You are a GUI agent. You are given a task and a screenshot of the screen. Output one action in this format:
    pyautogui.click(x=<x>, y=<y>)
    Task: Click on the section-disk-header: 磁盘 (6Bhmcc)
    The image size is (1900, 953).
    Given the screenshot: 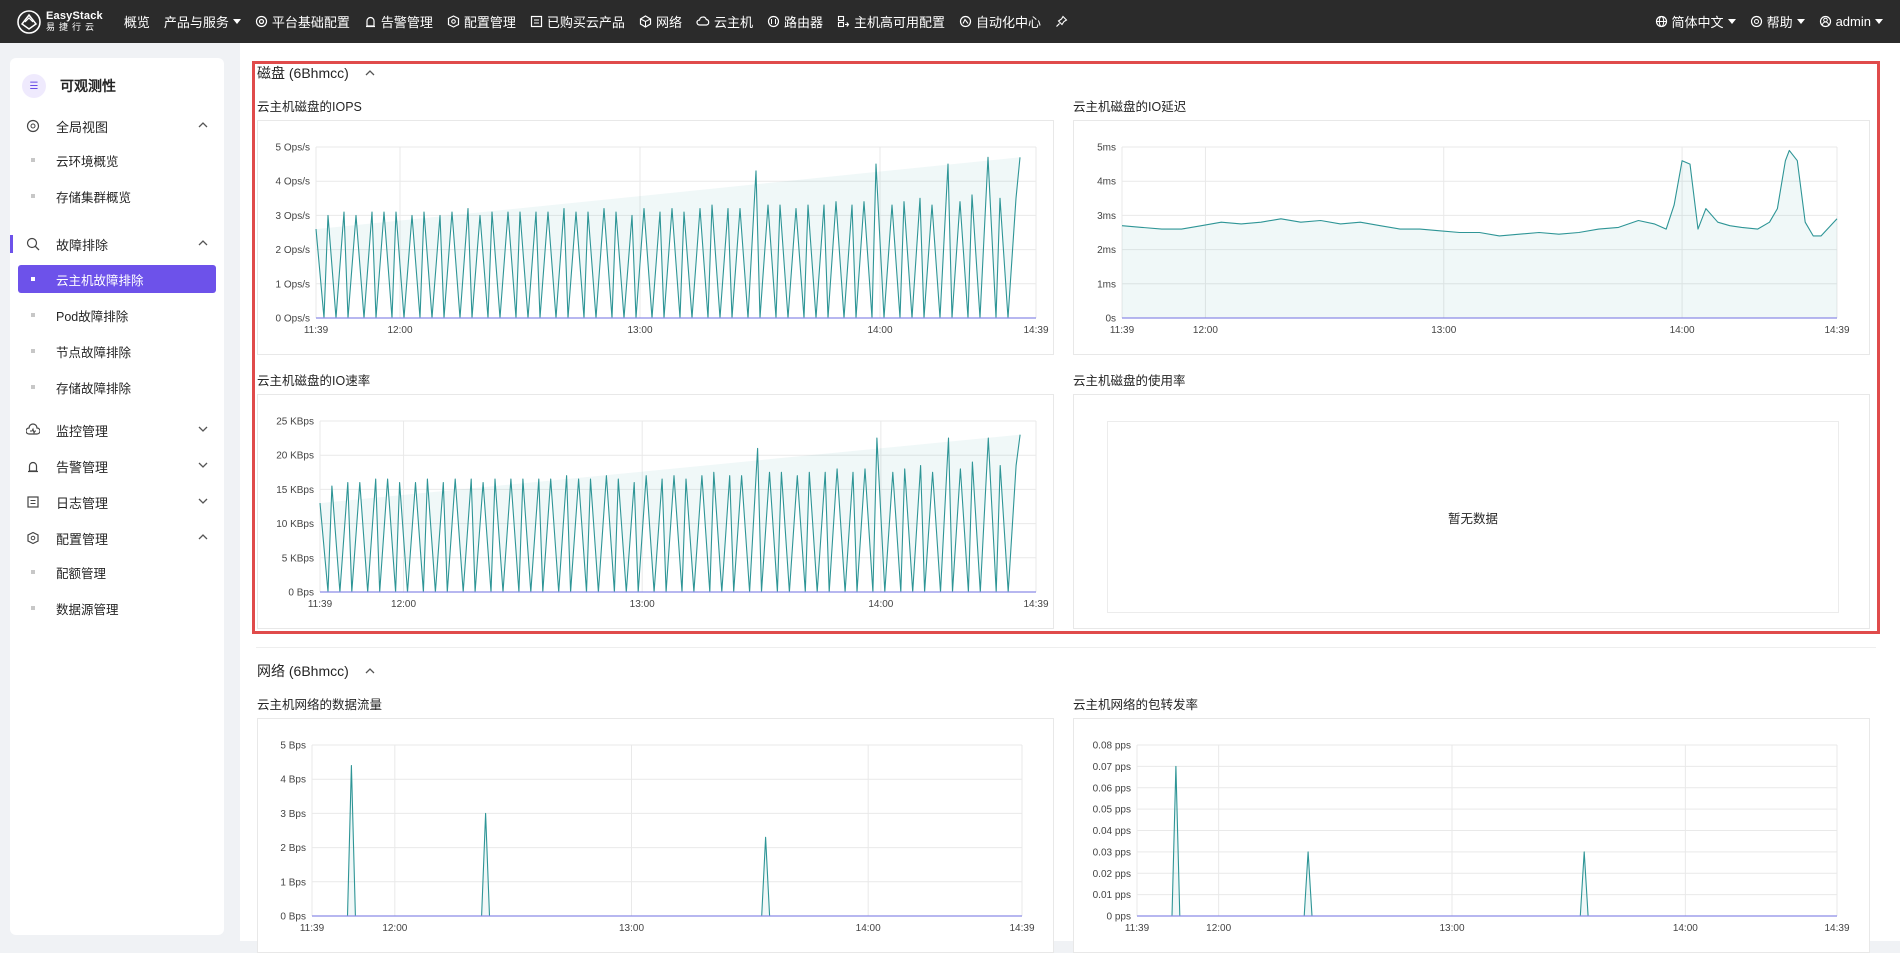 What is the action you would take?
    pyautogui.click(x=316, y=73)
    